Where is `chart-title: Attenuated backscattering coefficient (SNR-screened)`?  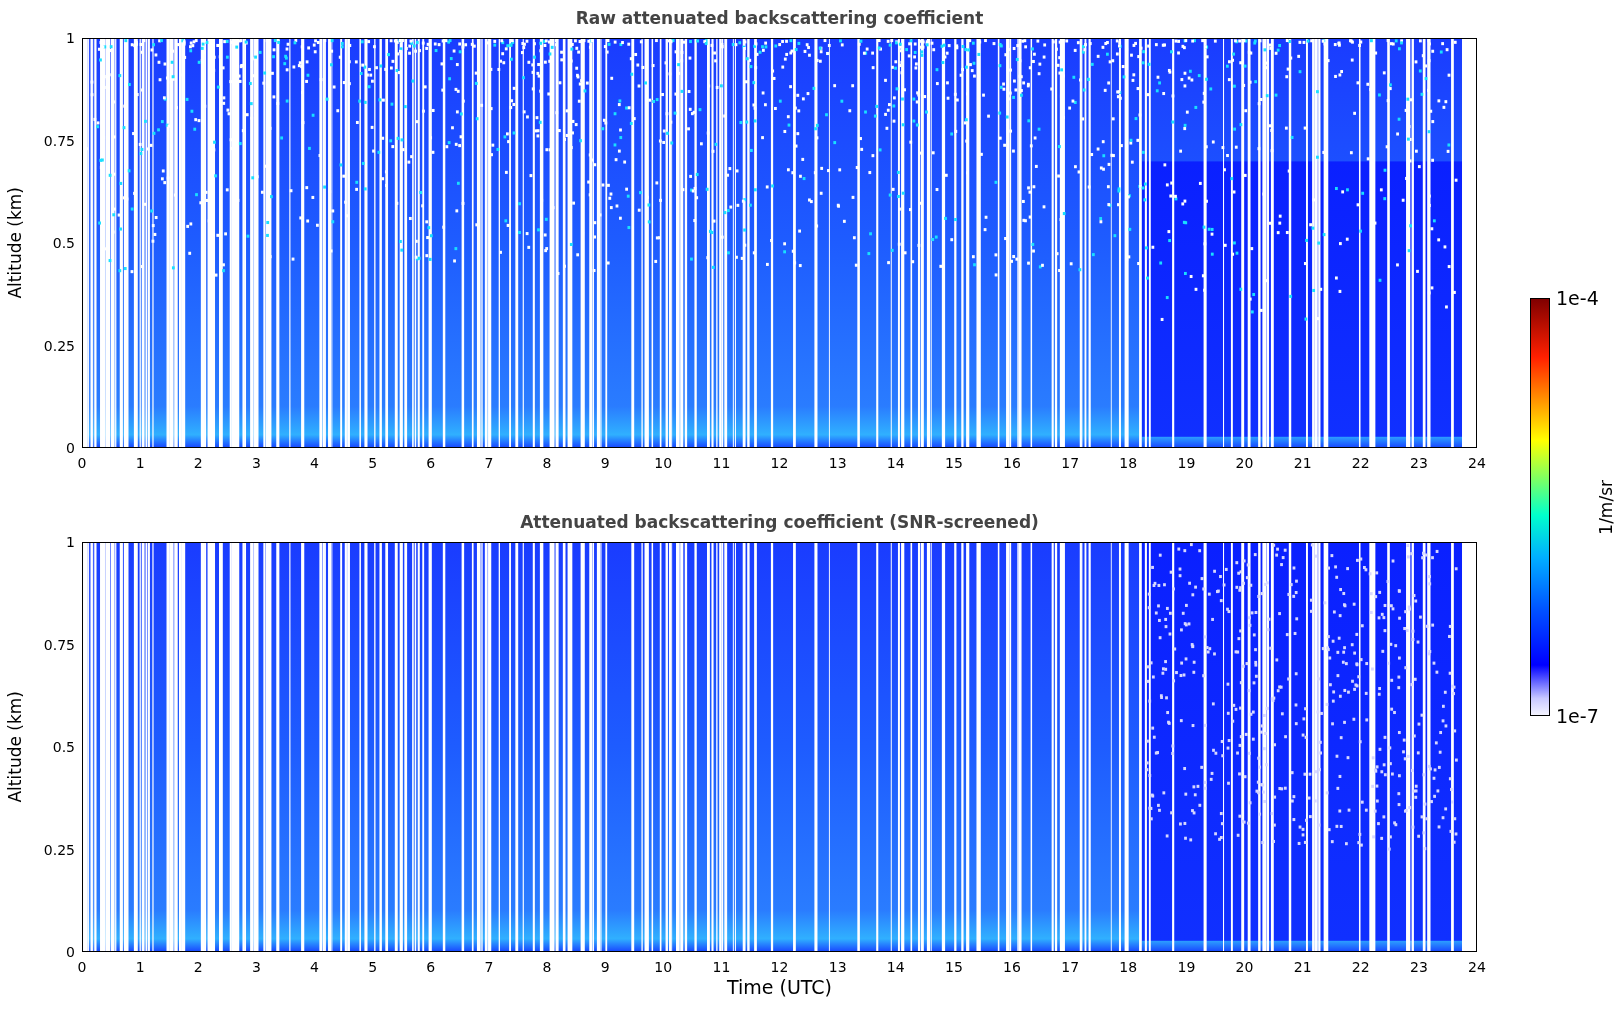
chart-title: Attenuated backscattering coefficient (SNR-screened) is located at coordinates (779, 523).